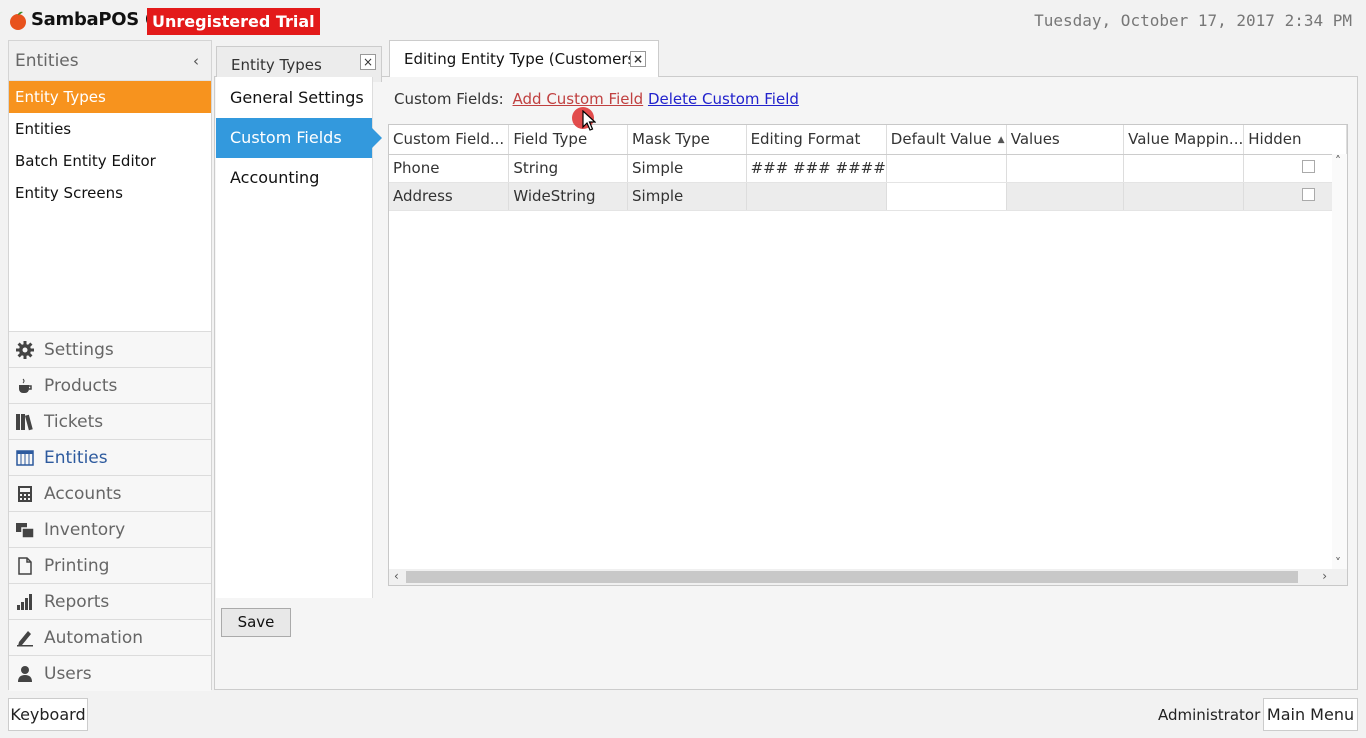 The width and height of the screenshot is (1366, 738). I want to click on cell-name: Phone, so click(449, 168).